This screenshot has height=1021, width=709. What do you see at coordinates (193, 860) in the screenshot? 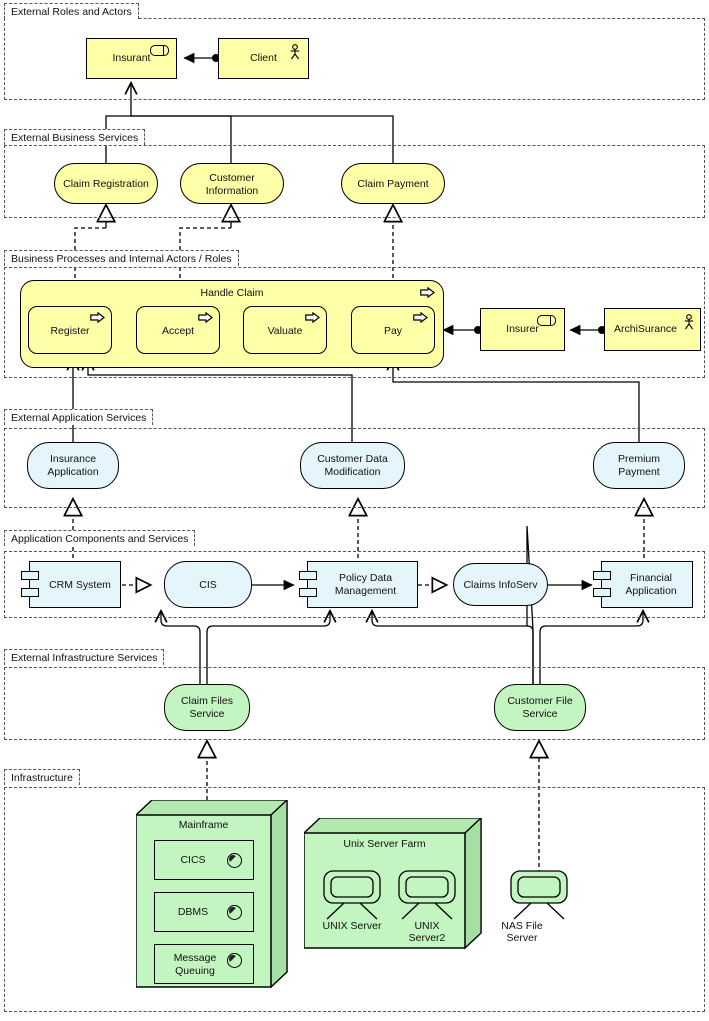
I see `system-software-cics-label: CICS` at bounding box center [193, 860].